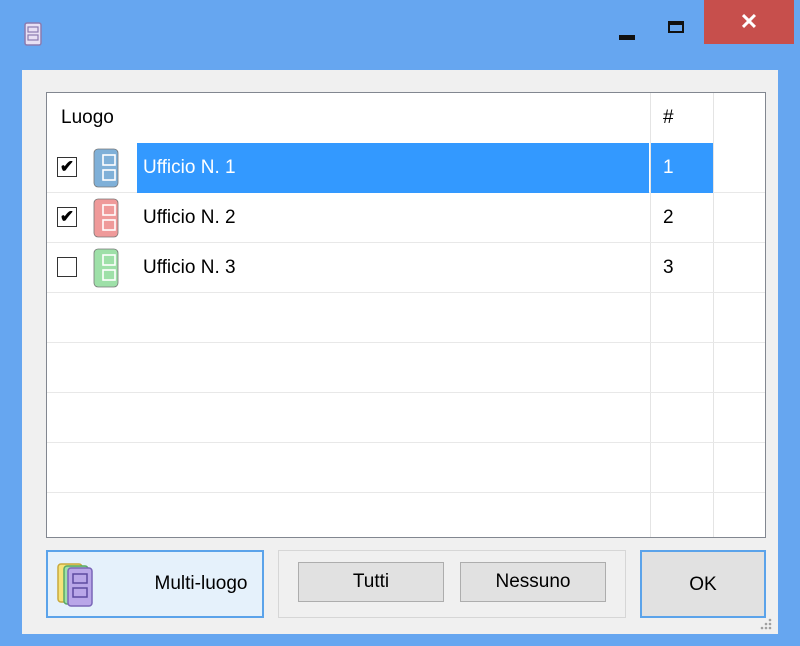 Image resolution: width=800 pixels, height=646 pixels. I want to click on table-row: ✔ Ufficio N. 11, so click(406, 168).